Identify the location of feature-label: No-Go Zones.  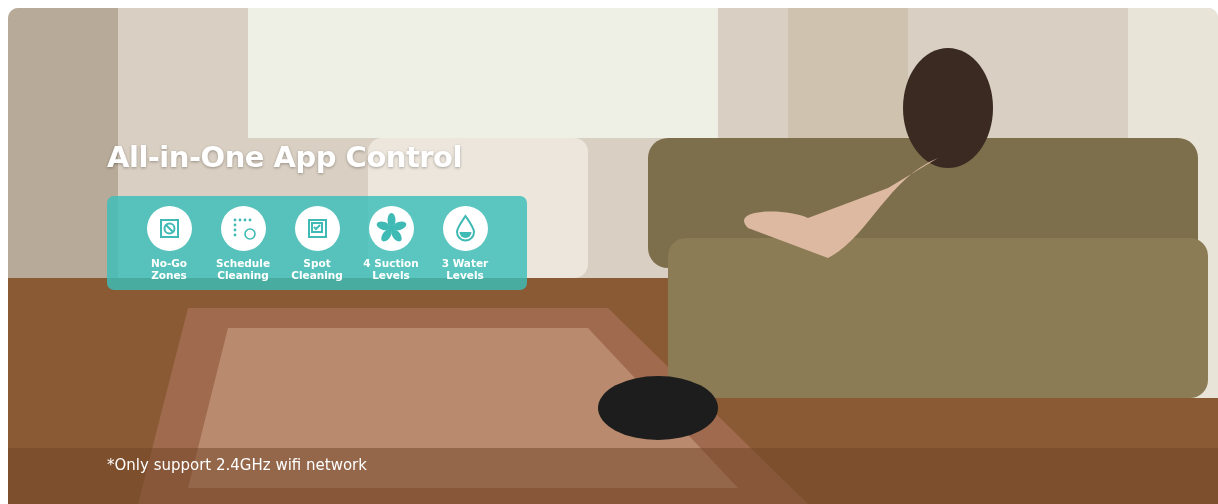
(169, 269).